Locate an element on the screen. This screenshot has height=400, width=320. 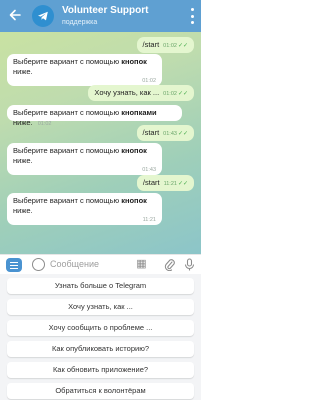
microphone-icon is located at coordinates (189, 264).